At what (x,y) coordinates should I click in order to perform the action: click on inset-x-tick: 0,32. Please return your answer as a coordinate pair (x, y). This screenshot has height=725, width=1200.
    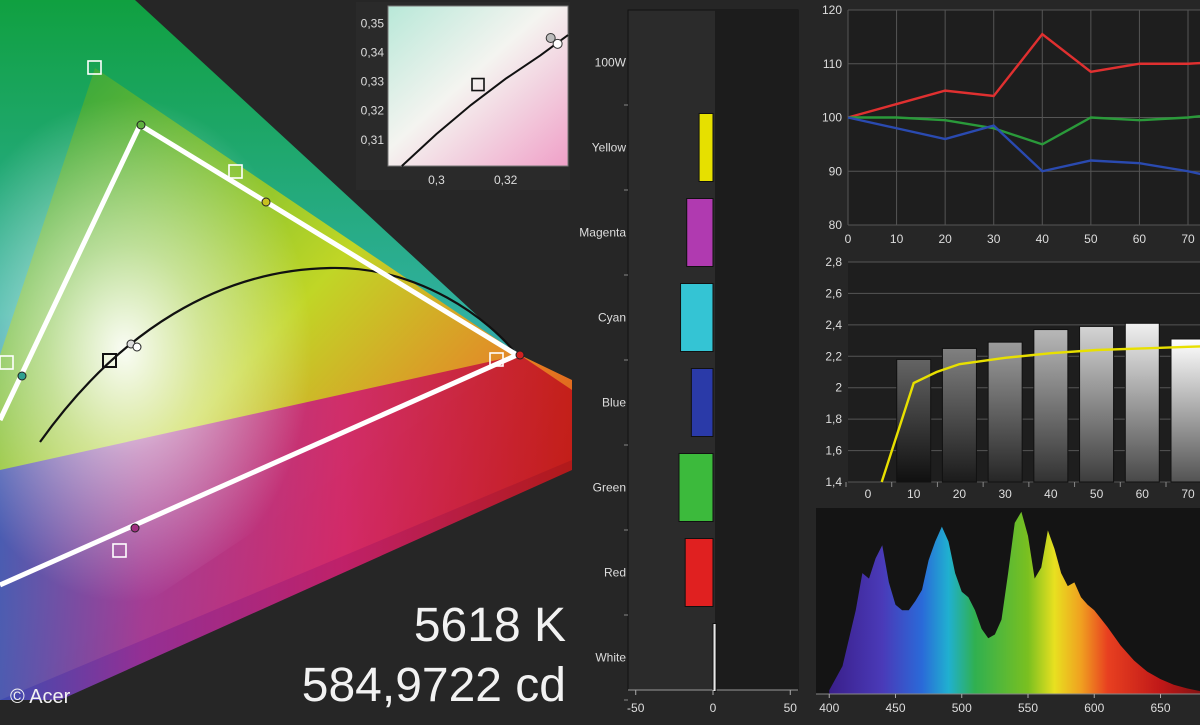
    Looking at the image, I should click on (506, 180).